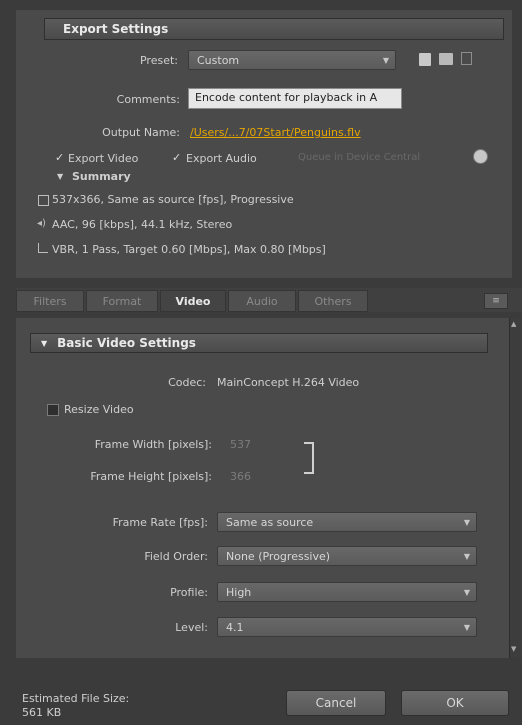  I want to click on resize-video-label: Resize Video, so click(99, 409).